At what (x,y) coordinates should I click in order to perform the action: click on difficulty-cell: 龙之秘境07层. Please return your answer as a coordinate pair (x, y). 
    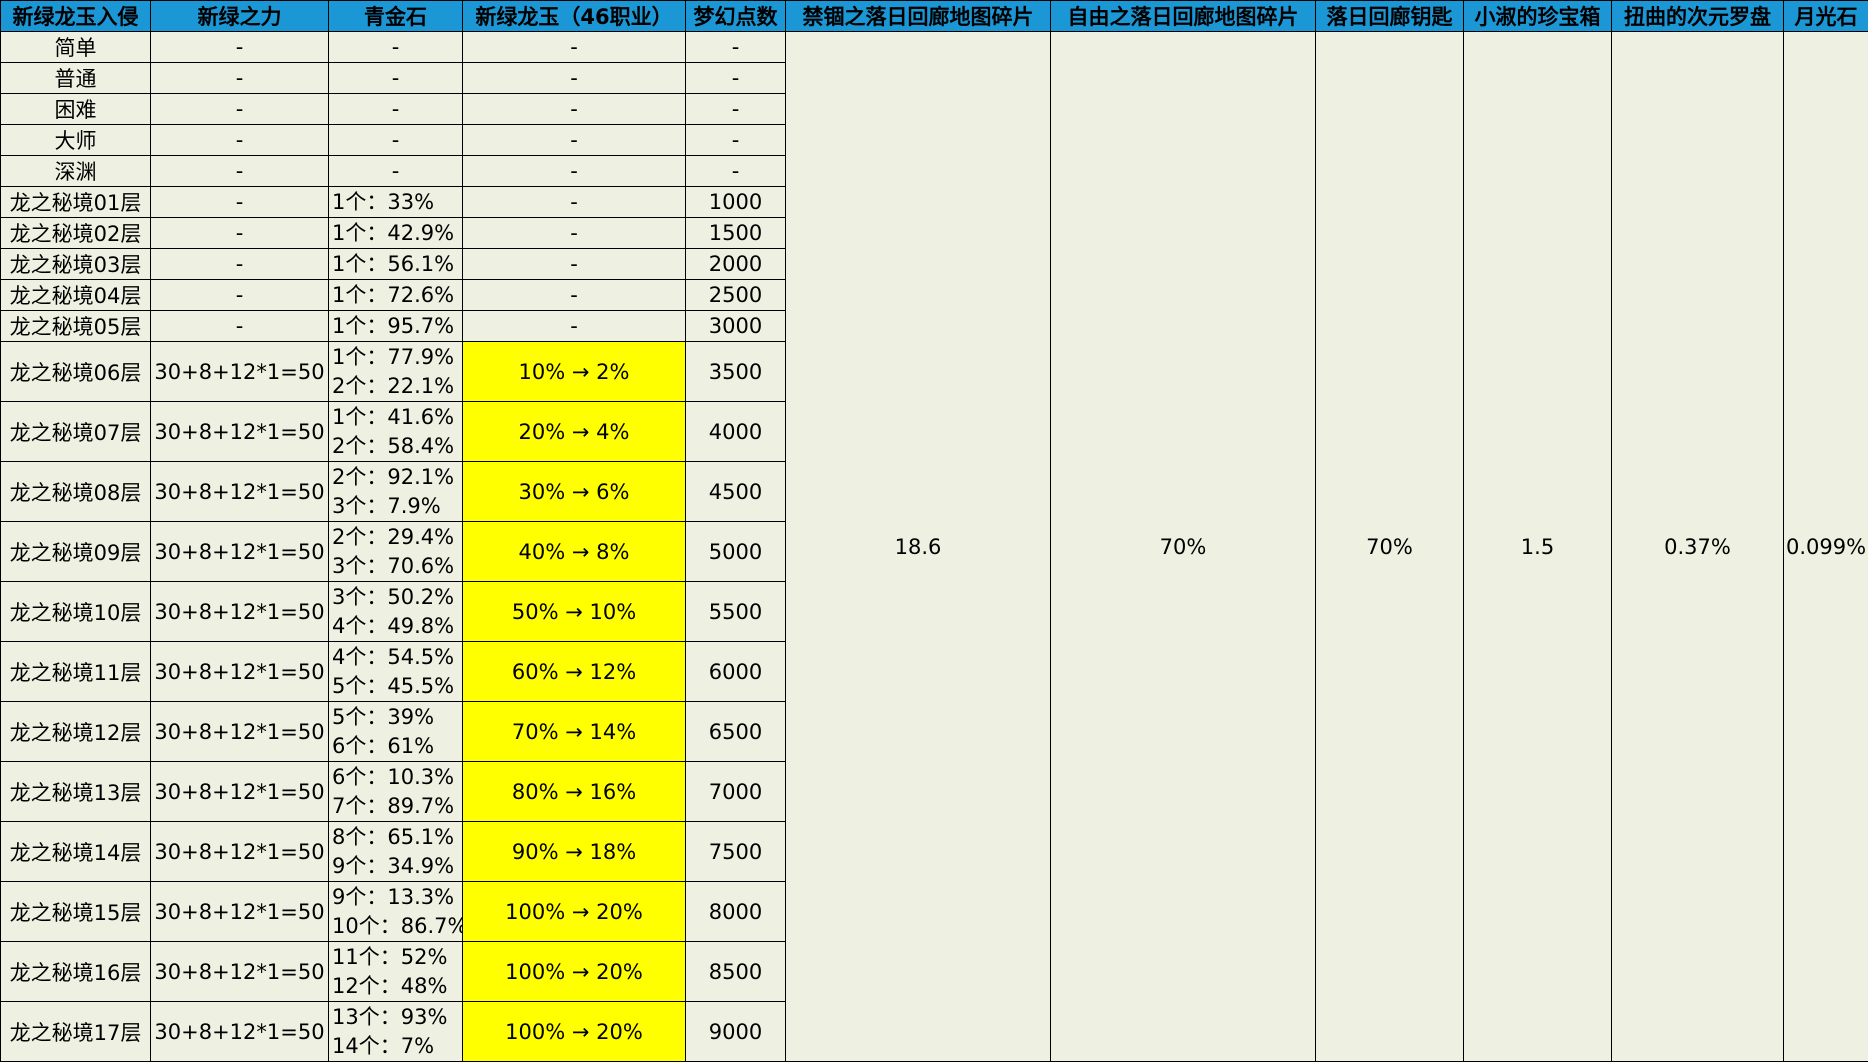
    Looking at the image, I should click on (76, 432).